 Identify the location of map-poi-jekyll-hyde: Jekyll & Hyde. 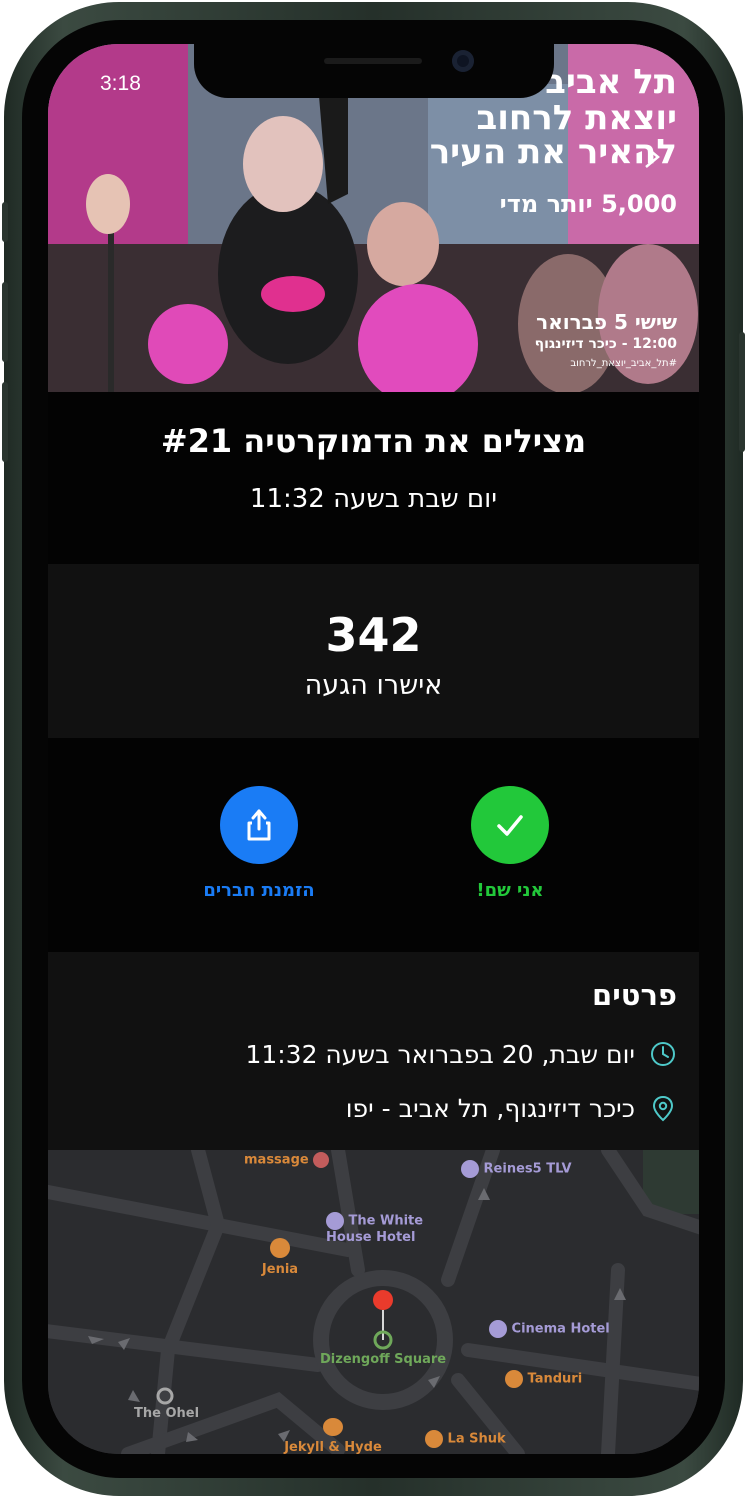
(333, 1436).